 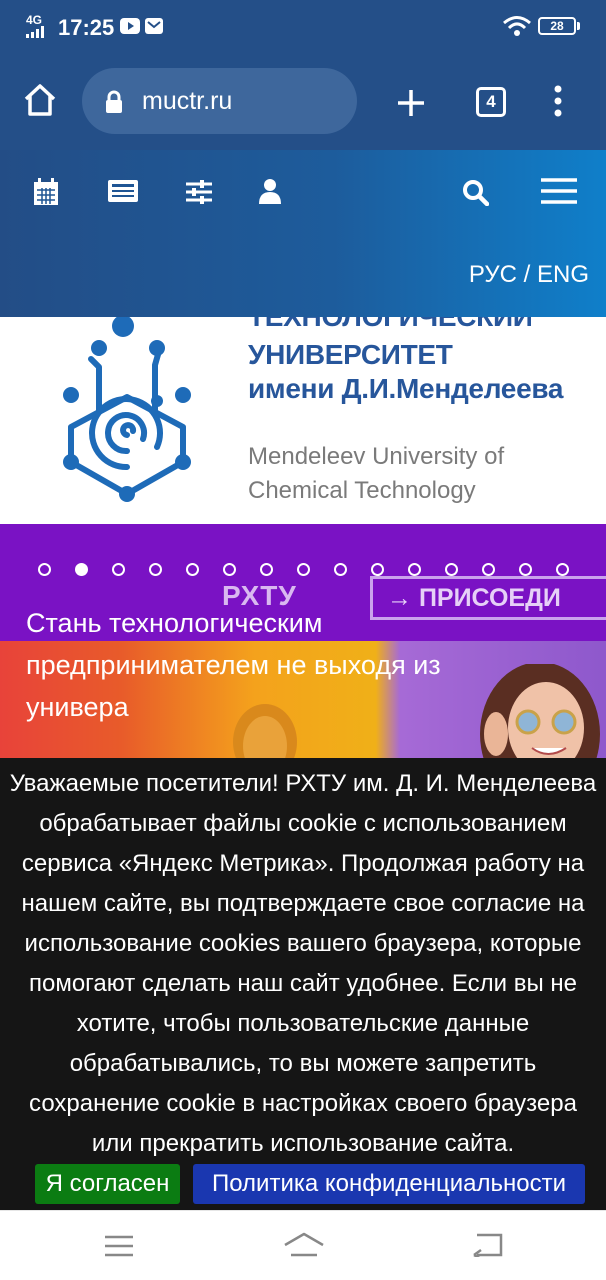 What do you see at coordinates (233, 665) in the screenshot?
I see `banner-headline-line2: предпринимателем не выходя из` at bounding box center [233, 665].